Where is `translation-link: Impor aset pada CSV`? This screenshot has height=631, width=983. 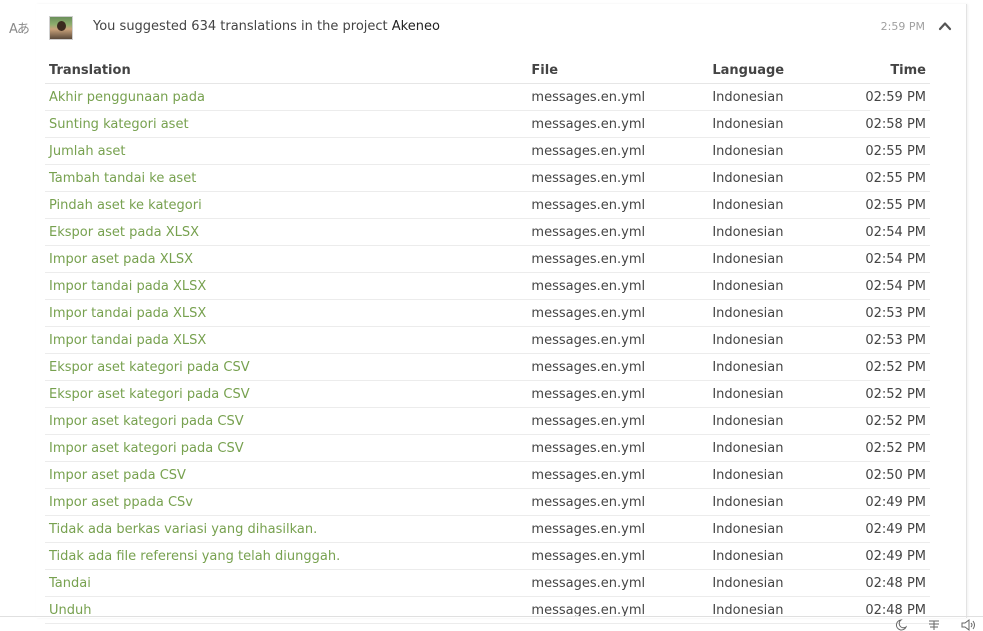 translation-link: Impor aset pada CSV is located at coordinates (286, 475).